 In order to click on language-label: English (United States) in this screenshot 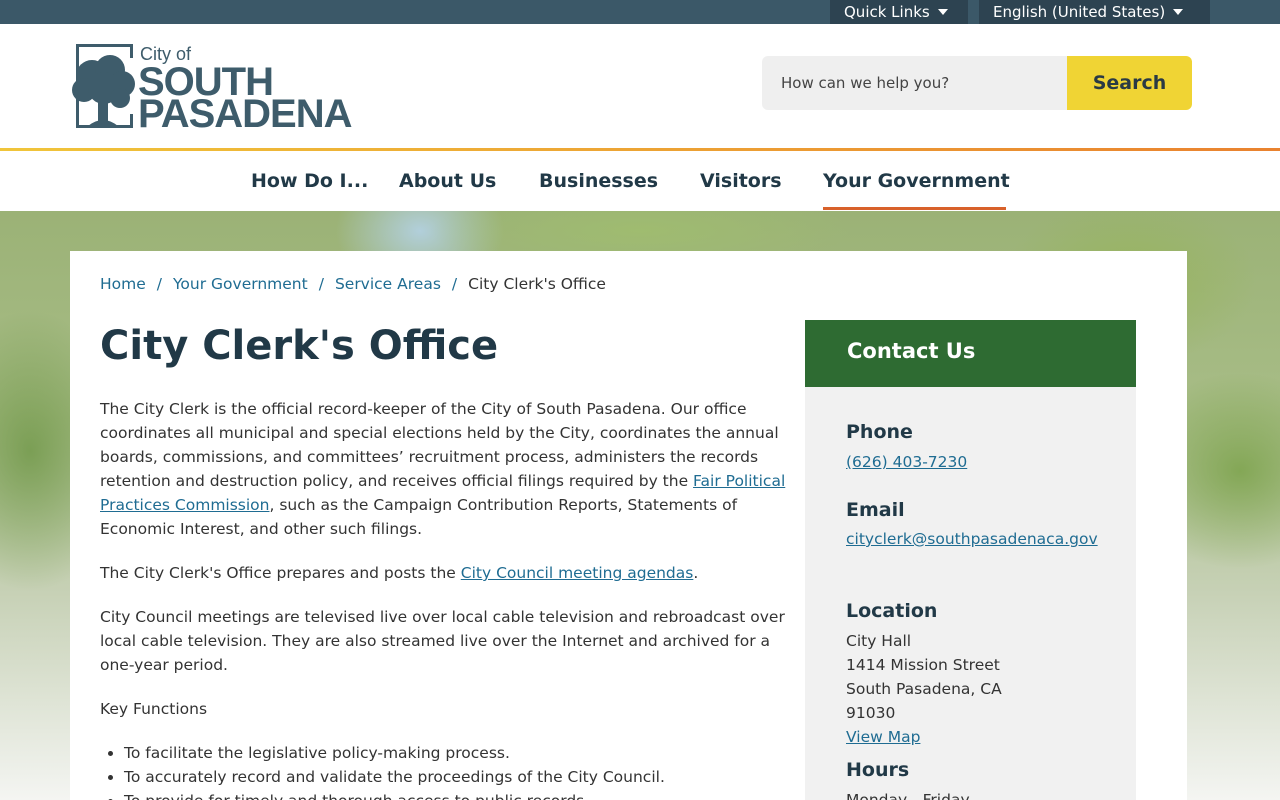, I will do `click(1079, 12)`.